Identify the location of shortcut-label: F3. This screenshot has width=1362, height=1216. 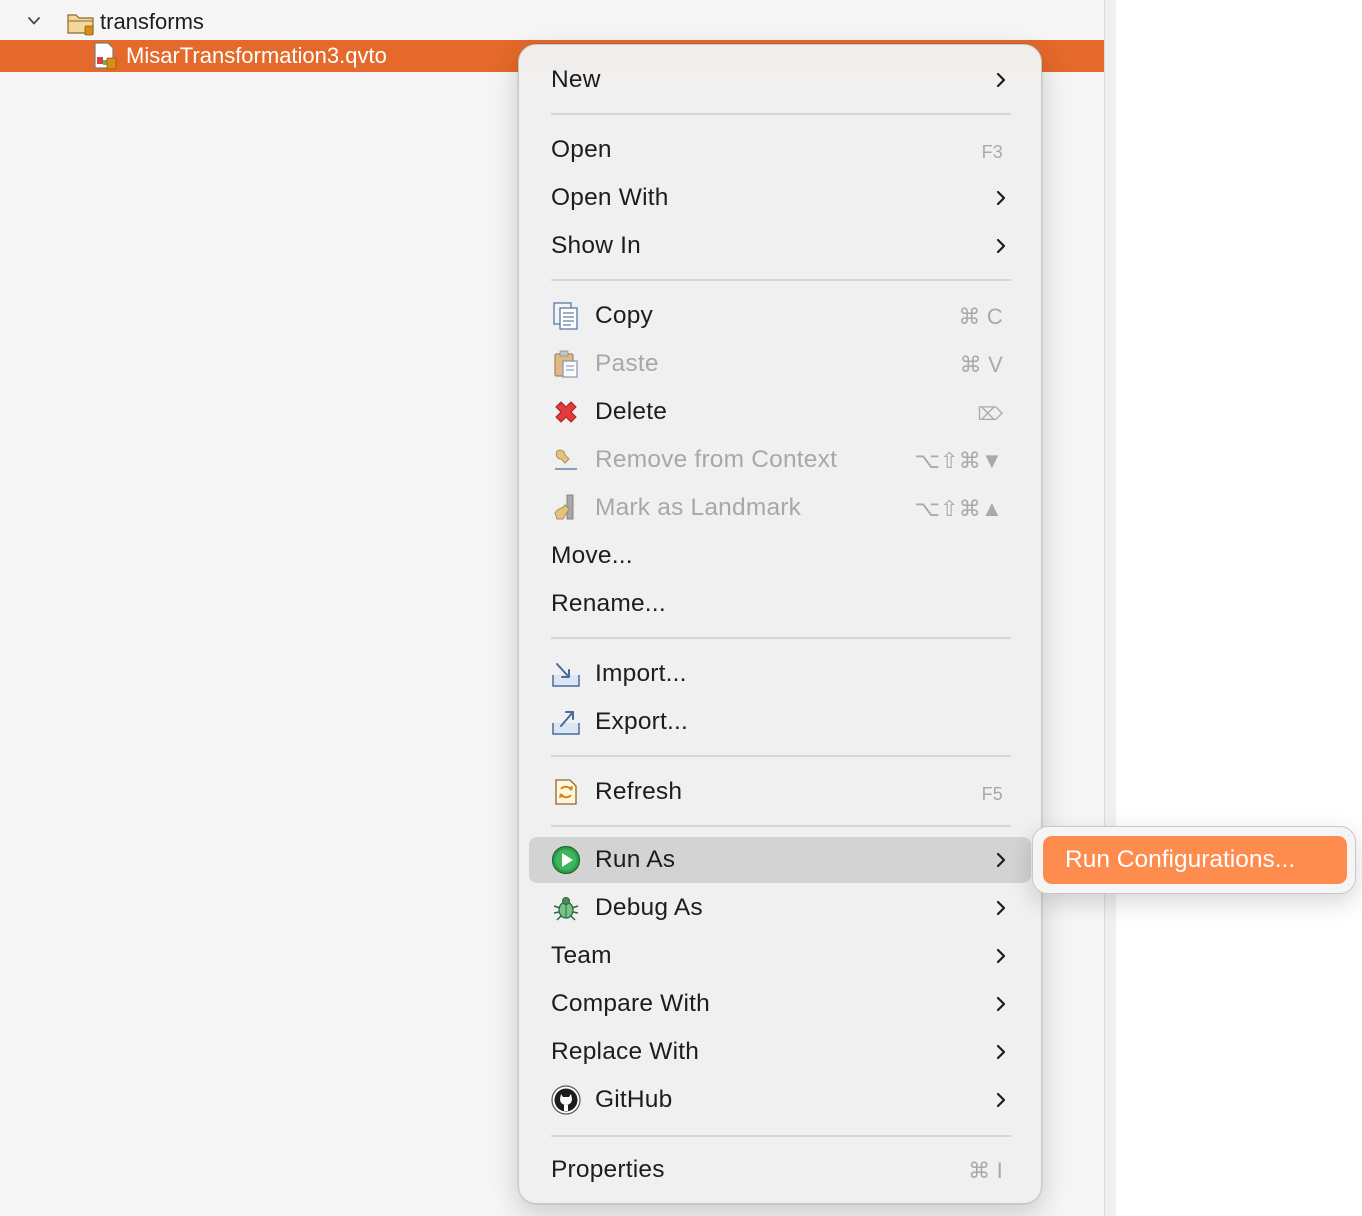
(992, 152).